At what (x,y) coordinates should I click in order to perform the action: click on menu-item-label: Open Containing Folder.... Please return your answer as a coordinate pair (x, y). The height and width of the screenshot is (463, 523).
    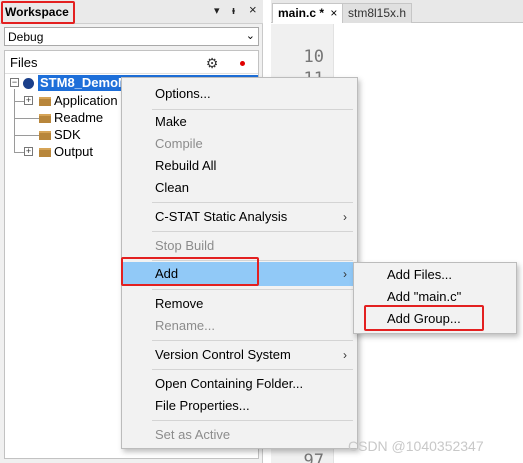
    Looking at the image, I should click on (229, 383).